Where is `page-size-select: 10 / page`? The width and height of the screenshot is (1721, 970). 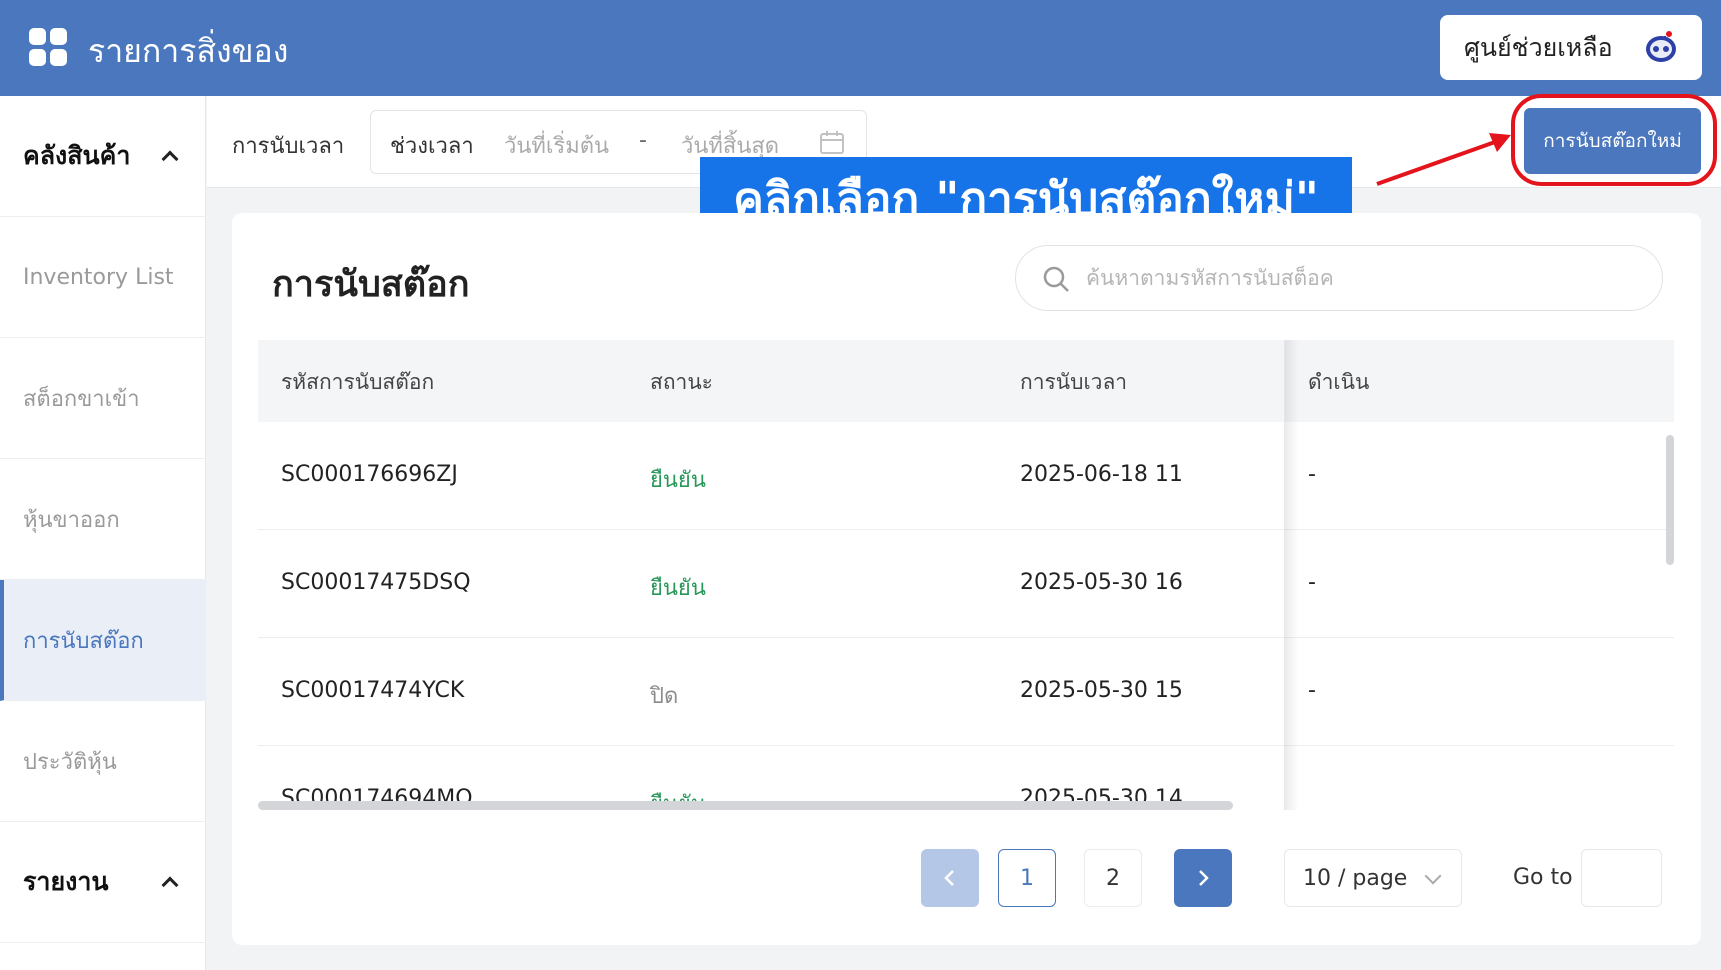
page-size-select: 10 / page is located at coordinates (1373, 878).